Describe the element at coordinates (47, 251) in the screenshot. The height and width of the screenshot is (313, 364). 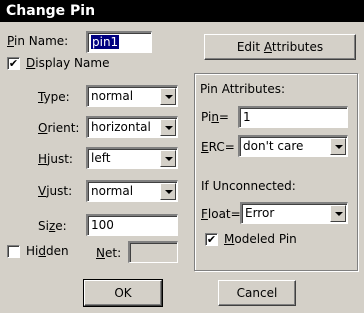
I see `hidden-label: Hidden` at that location.